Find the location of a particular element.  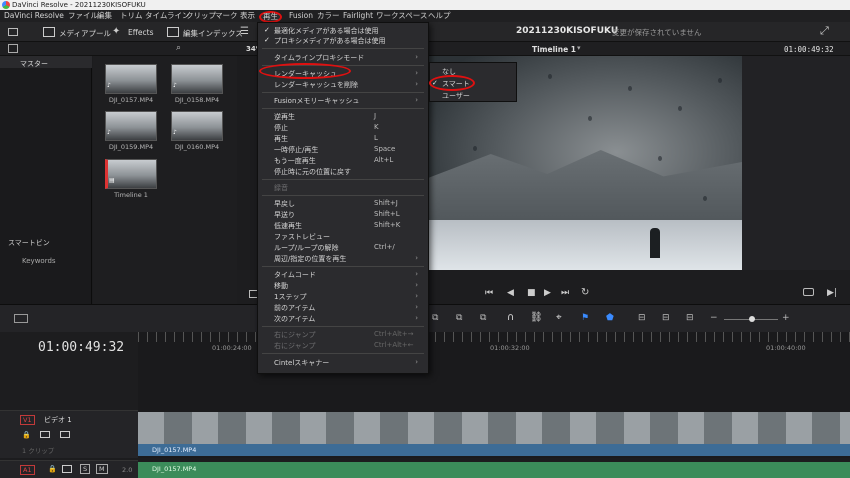

audio-clip: DJI_0157.MP4 is located at coordinates (494, 470).